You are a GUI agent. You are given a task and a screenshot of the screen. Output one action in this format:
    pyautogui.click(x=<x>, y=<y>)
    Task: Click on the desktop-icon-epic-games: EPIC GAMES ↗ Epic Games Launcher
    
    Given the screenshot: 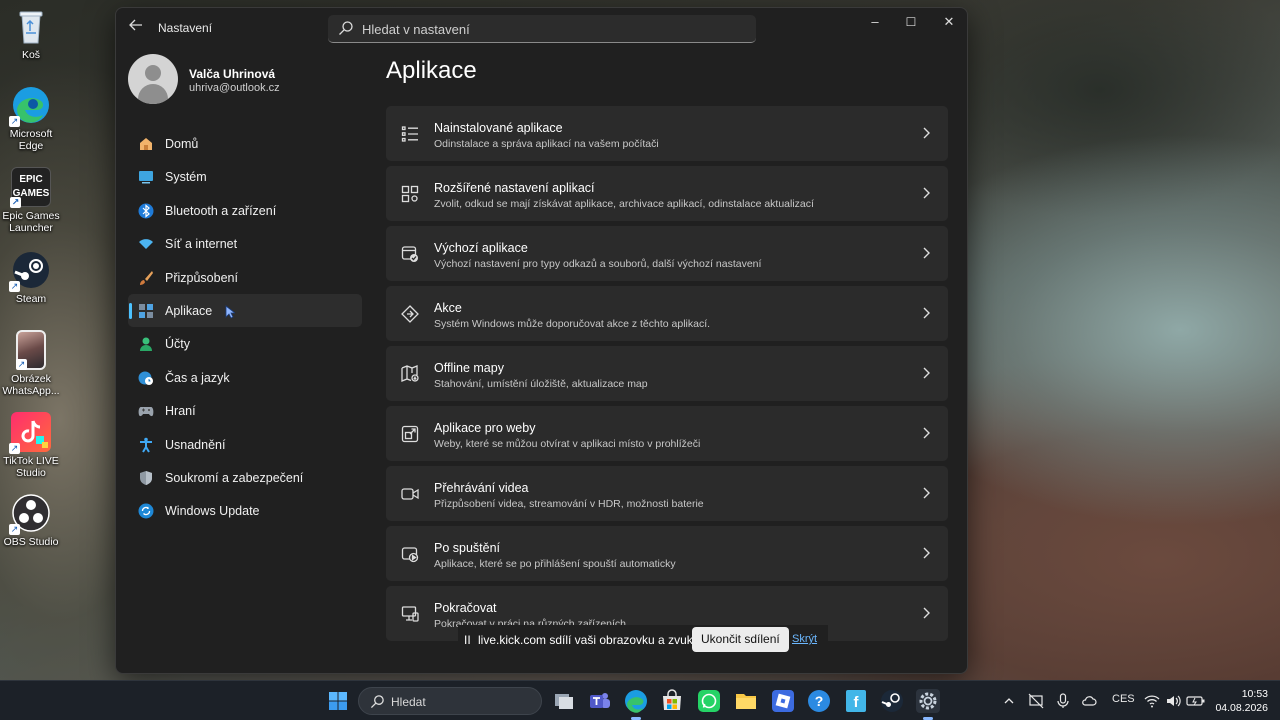 What is the action you would take?
    pyautogui.click(x=31, y=200)
    